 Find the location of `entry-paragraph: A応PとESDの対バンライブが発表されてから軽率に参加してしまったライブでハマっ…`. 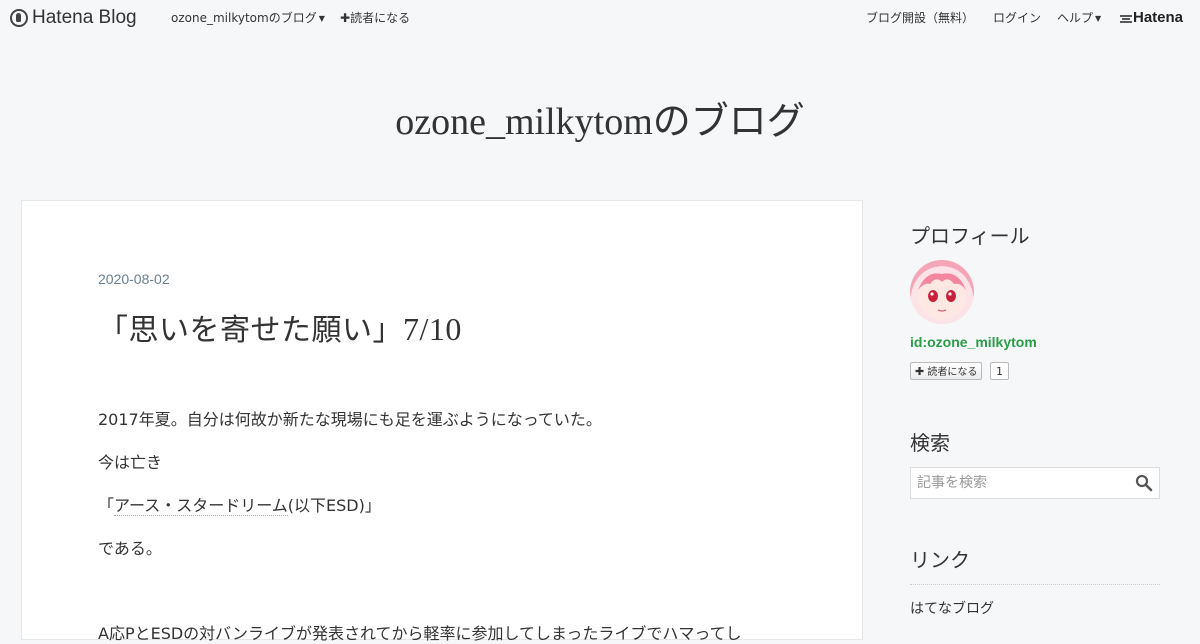

entry-paragraph: A応PとESDの対バンライブが発表されてから軽率に参加してしまったライブでハマっ… is located at coordinates (420, 633).